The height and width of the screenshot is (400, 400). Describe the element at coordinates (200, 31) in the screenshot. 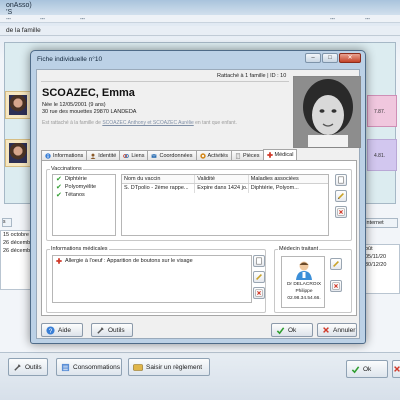

I see `main-subbar: de la famille` at that location.